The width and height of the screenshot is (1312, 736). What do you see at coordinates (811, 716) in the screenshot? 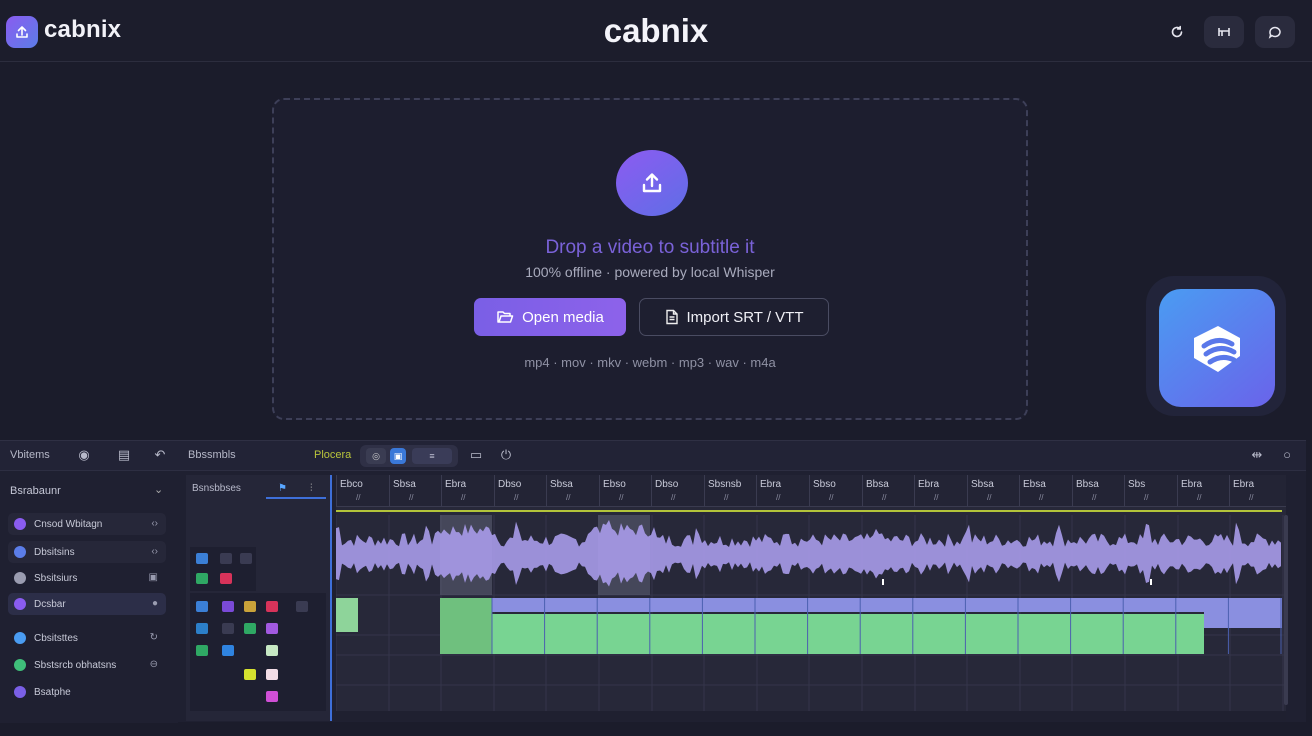
I see `horizontal-scrollbar` at bounding box center [811, 716].